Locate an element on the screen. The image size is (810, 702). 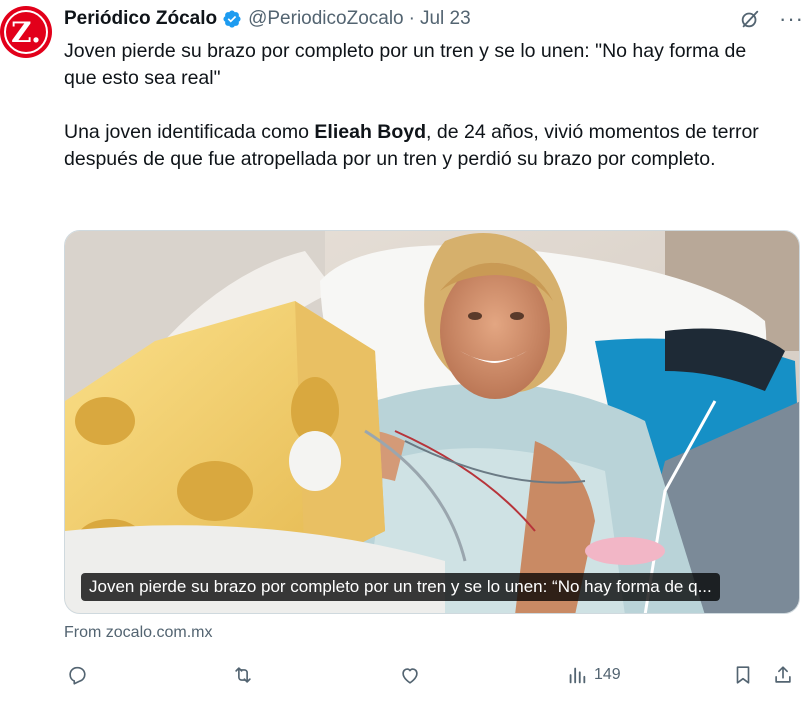
like-button is located at coordinates (410, 675).